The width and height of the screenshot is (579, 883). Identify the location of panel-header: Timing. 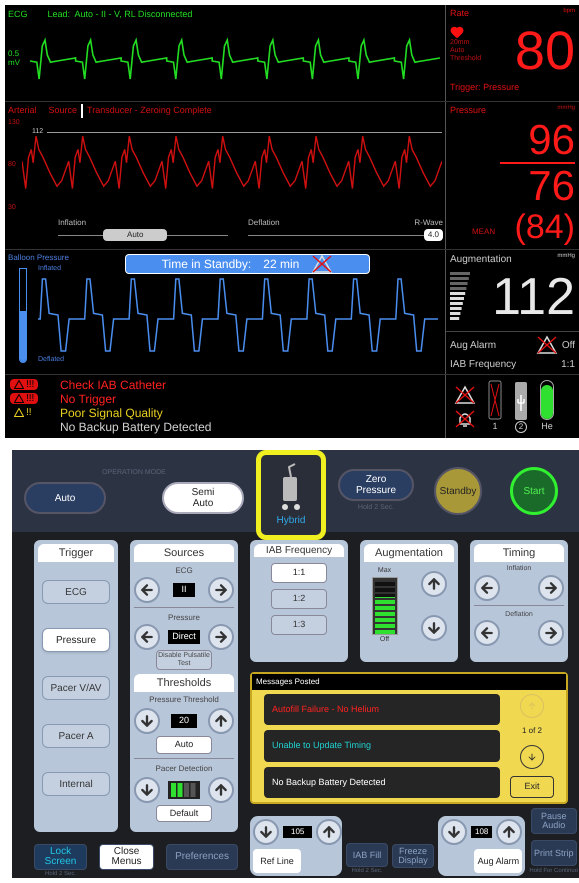
(519, 553).